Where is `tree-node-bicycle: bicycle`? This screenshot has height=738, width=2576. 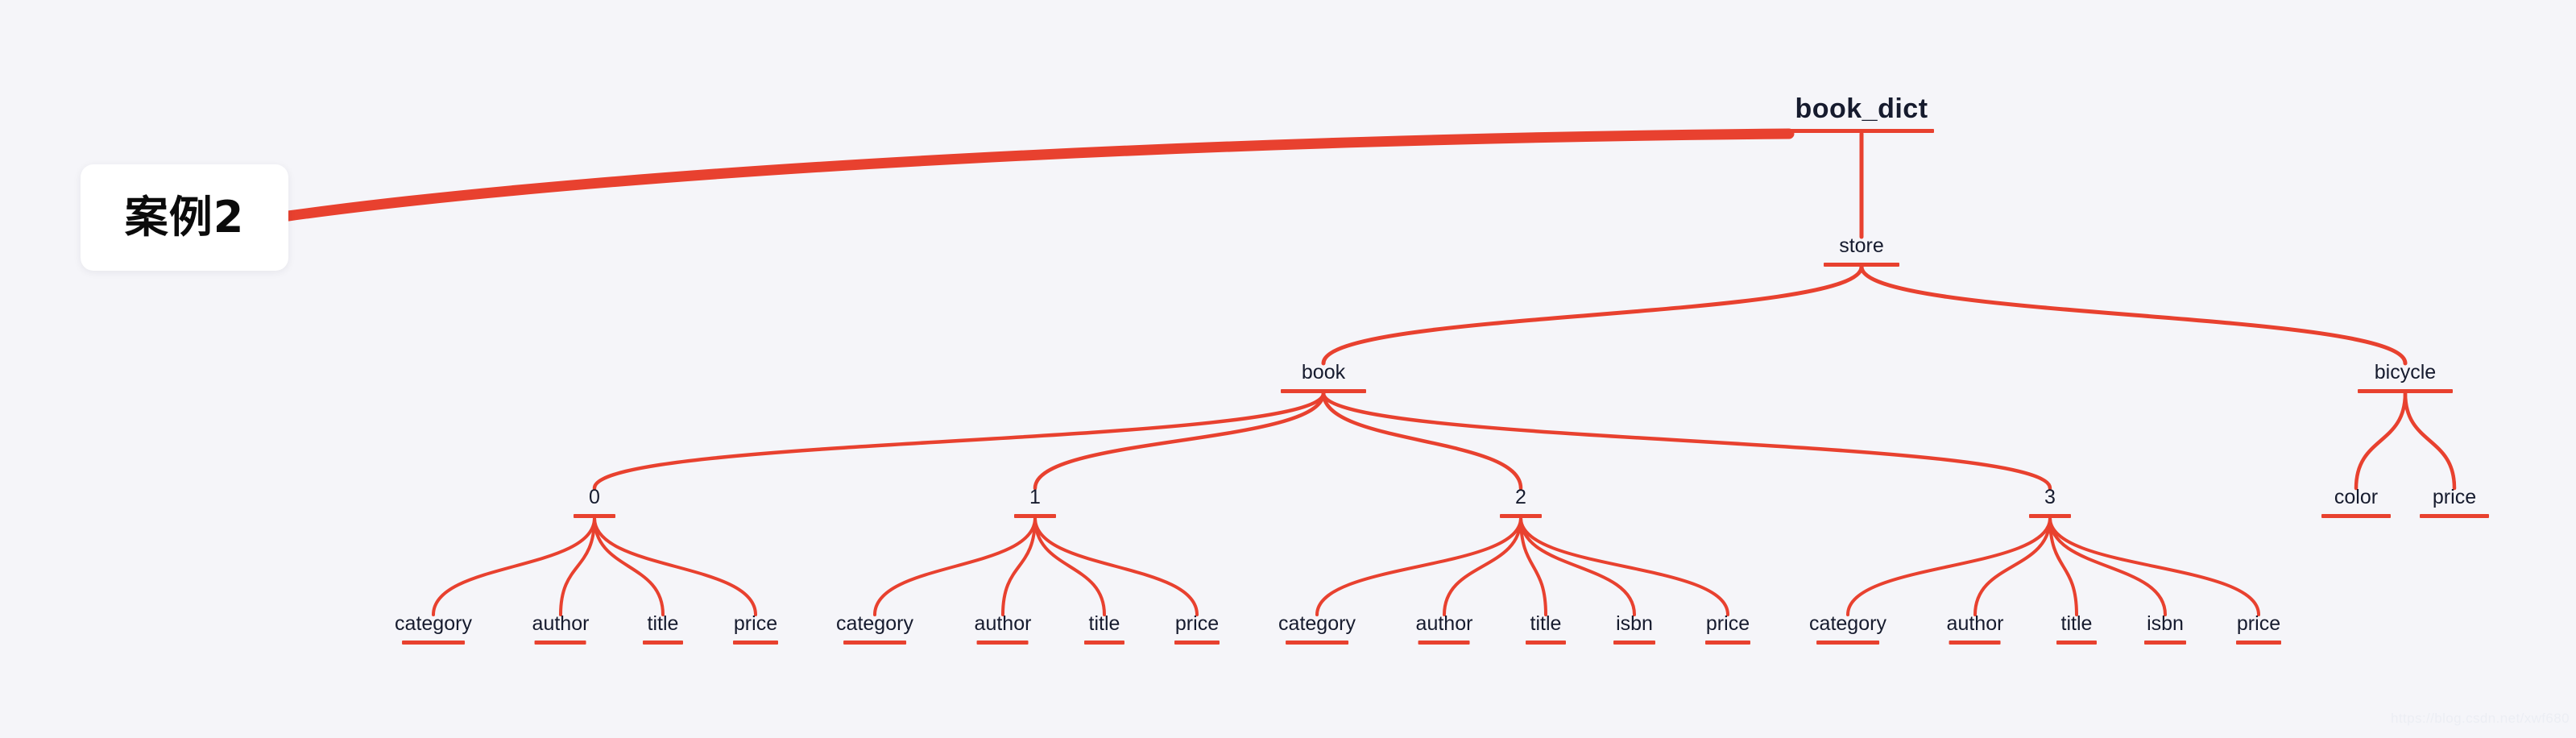 tree-node-bicycle: bicycle is located at coordinates (2405, 377).